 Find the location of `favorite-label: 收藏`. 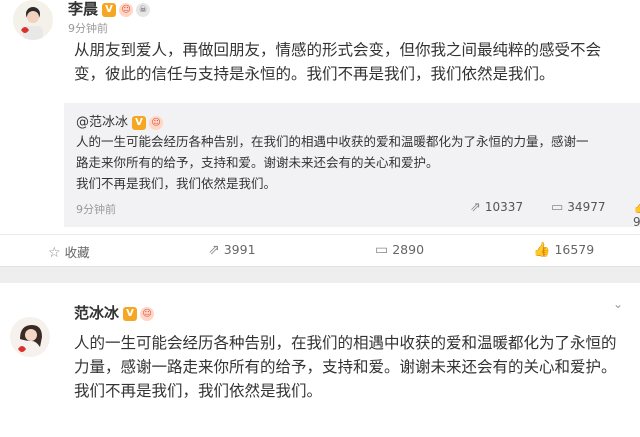

favorite-label: 收藏 is located at coordinates (77, 252).